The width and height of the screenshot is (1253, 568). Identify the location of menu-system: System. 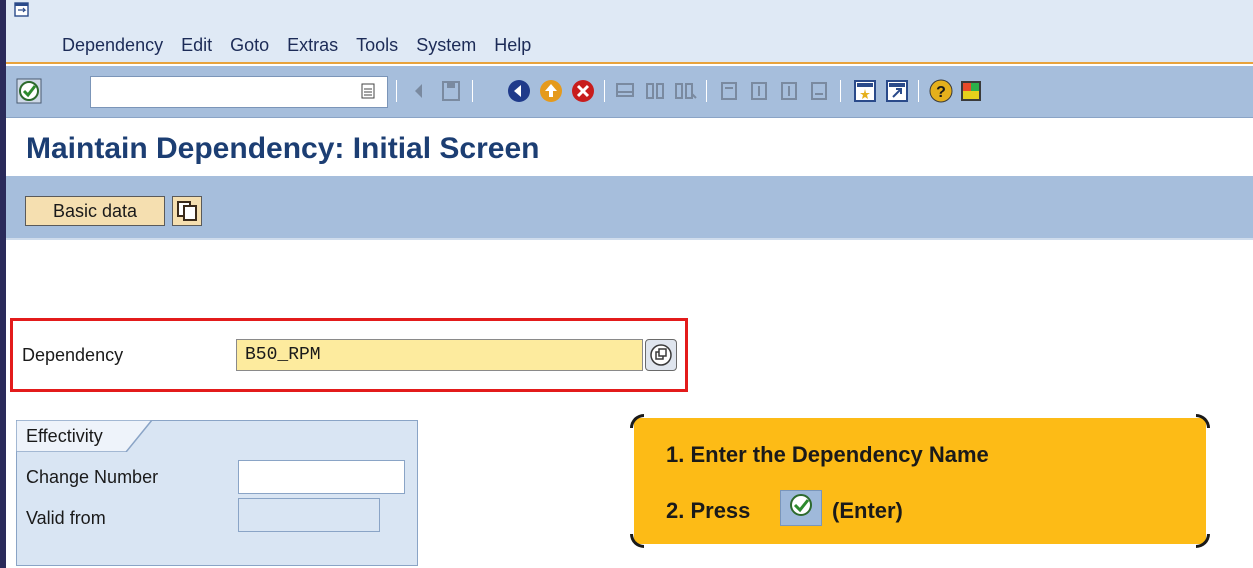
(446, 45).